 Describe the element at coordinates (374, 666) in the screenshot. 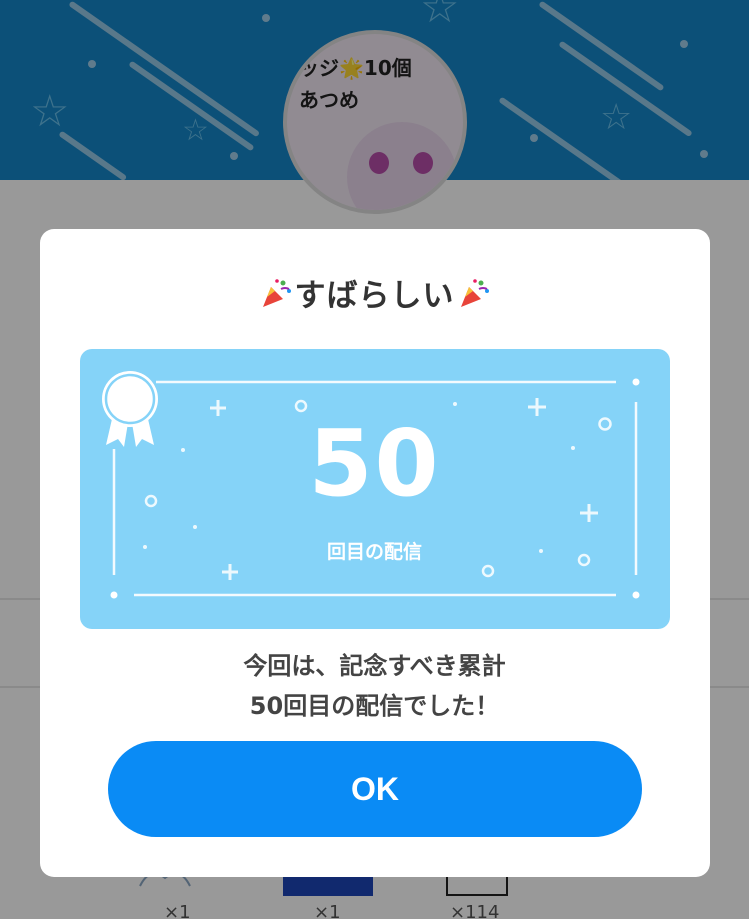

I see `message-line: 今回は、記念すべき累計` at that location.